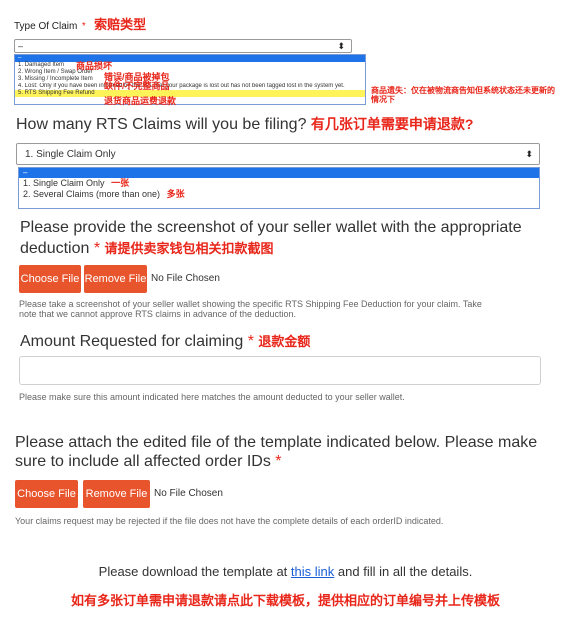 This screenshot has width=571, height=627. Describe the element at coordinates (143, 461) in the screenshot. I see `template-question-line2: sure to include all affected order IDs` at that location.